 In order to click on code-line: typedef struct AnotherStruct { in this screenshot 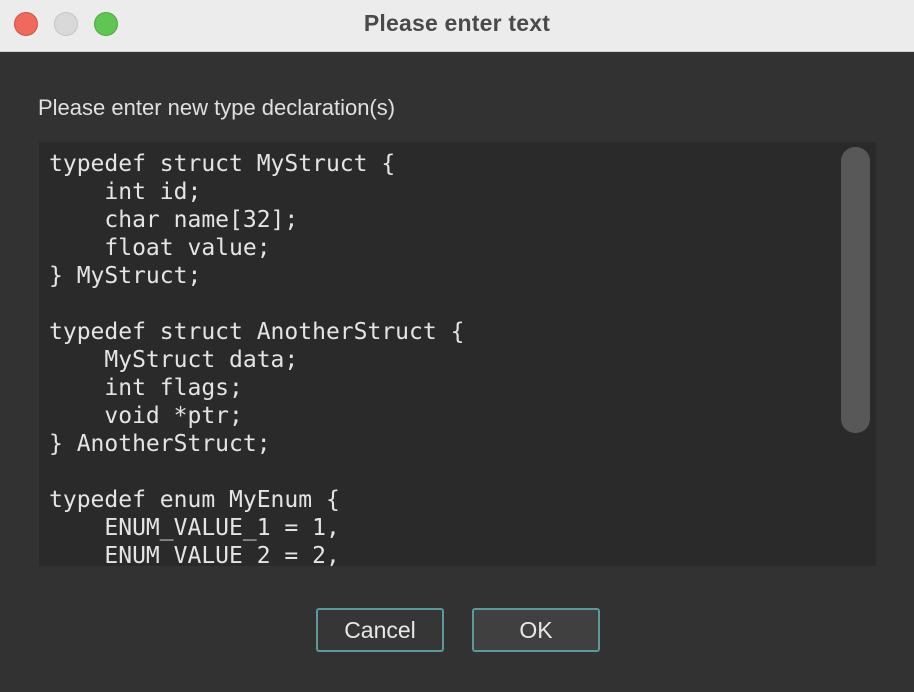, I will do `click(257, 332)`.